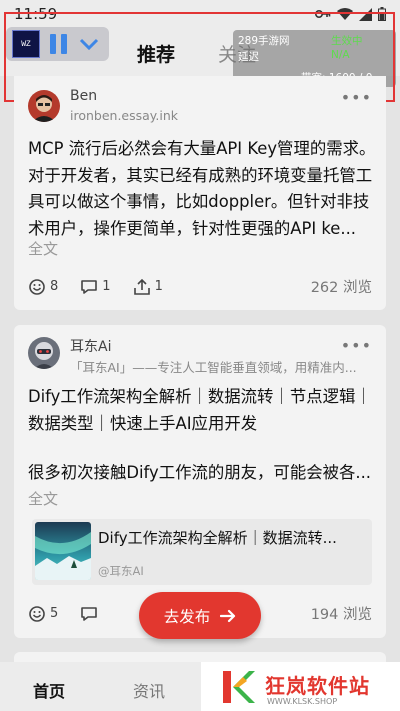 The height and width of the screenshot is (711, 400). Describe the element at coordinates (341, 615) in the screenshot. I see `view-count: 194 浏览` at that location.